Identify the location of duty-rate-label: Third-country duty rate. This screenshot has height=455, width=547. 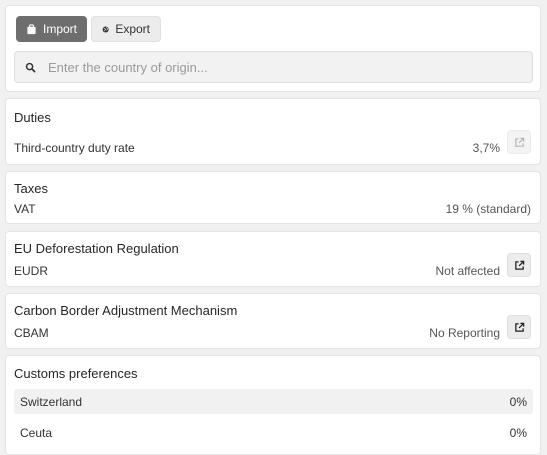
(74, 148).